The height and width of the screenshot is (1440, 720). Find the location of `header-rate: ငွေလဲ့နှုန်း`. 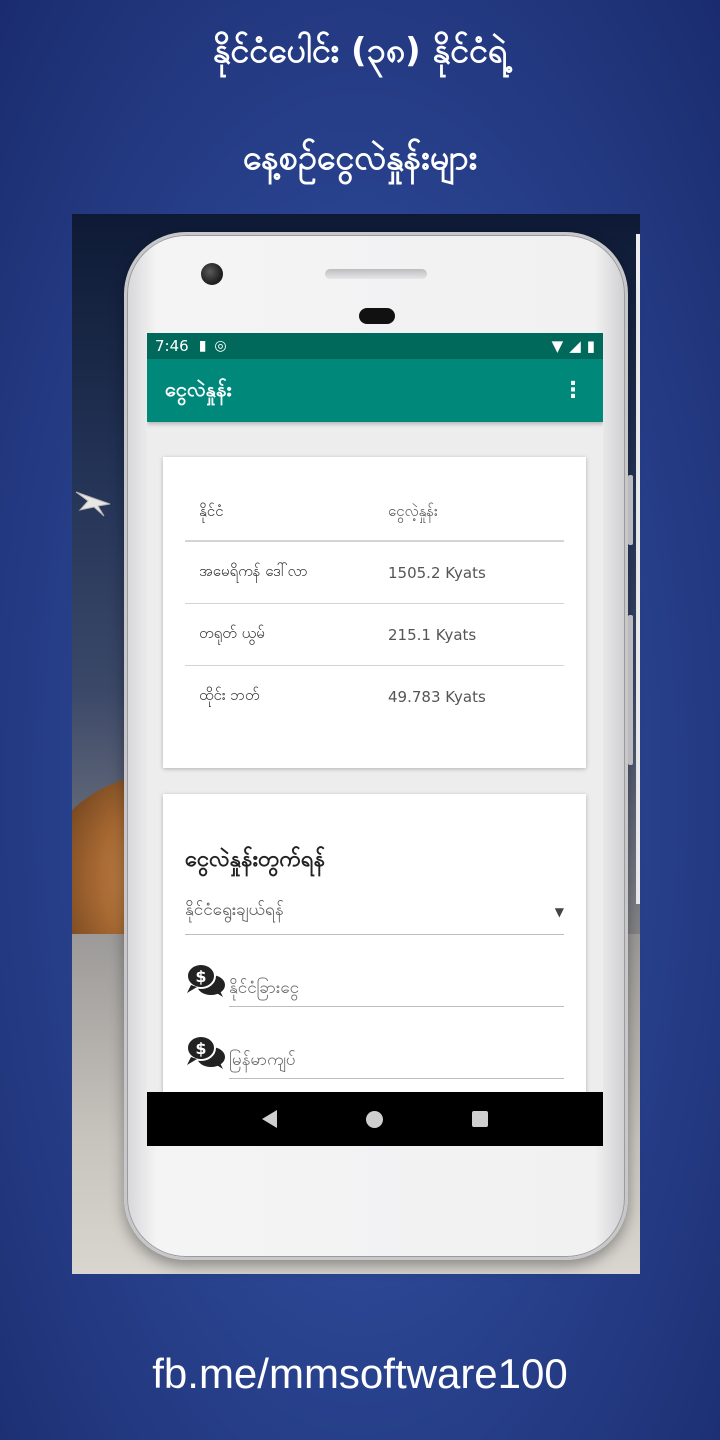

header-rate: ငွေလဲ့နှုန်း is located at coordinates (413, 510).